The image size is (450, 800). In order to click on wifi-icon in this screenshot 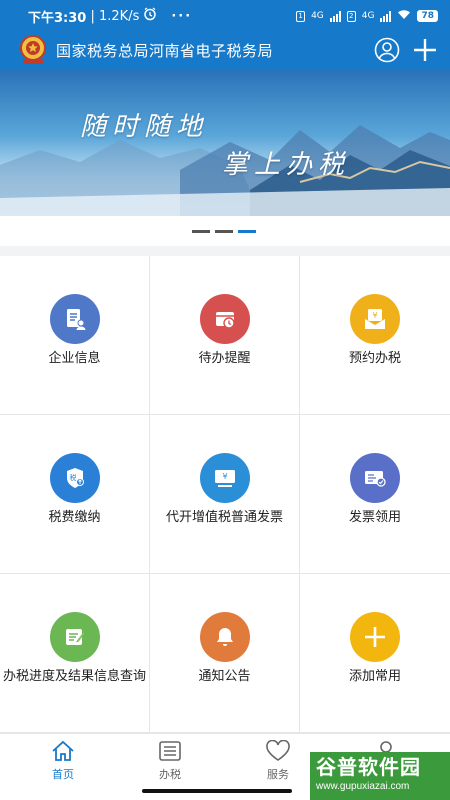, I will do `click(404, 16)`.